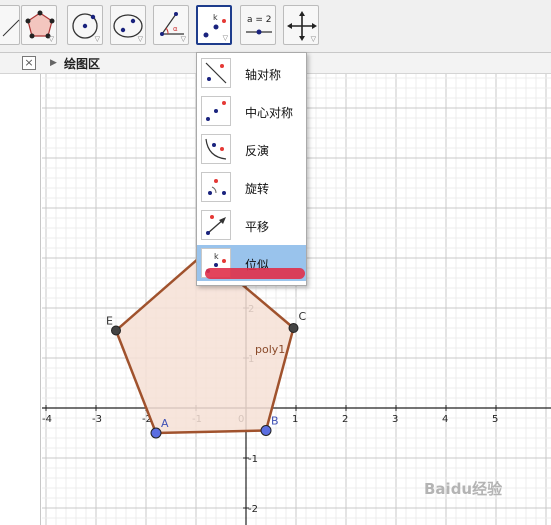 The width and height of the screenshot is (551, 525). I want to click on toolbar: ▽ ▽ ▽ α ▽ k ▽ a = 2 ▽, so click(275, 26).